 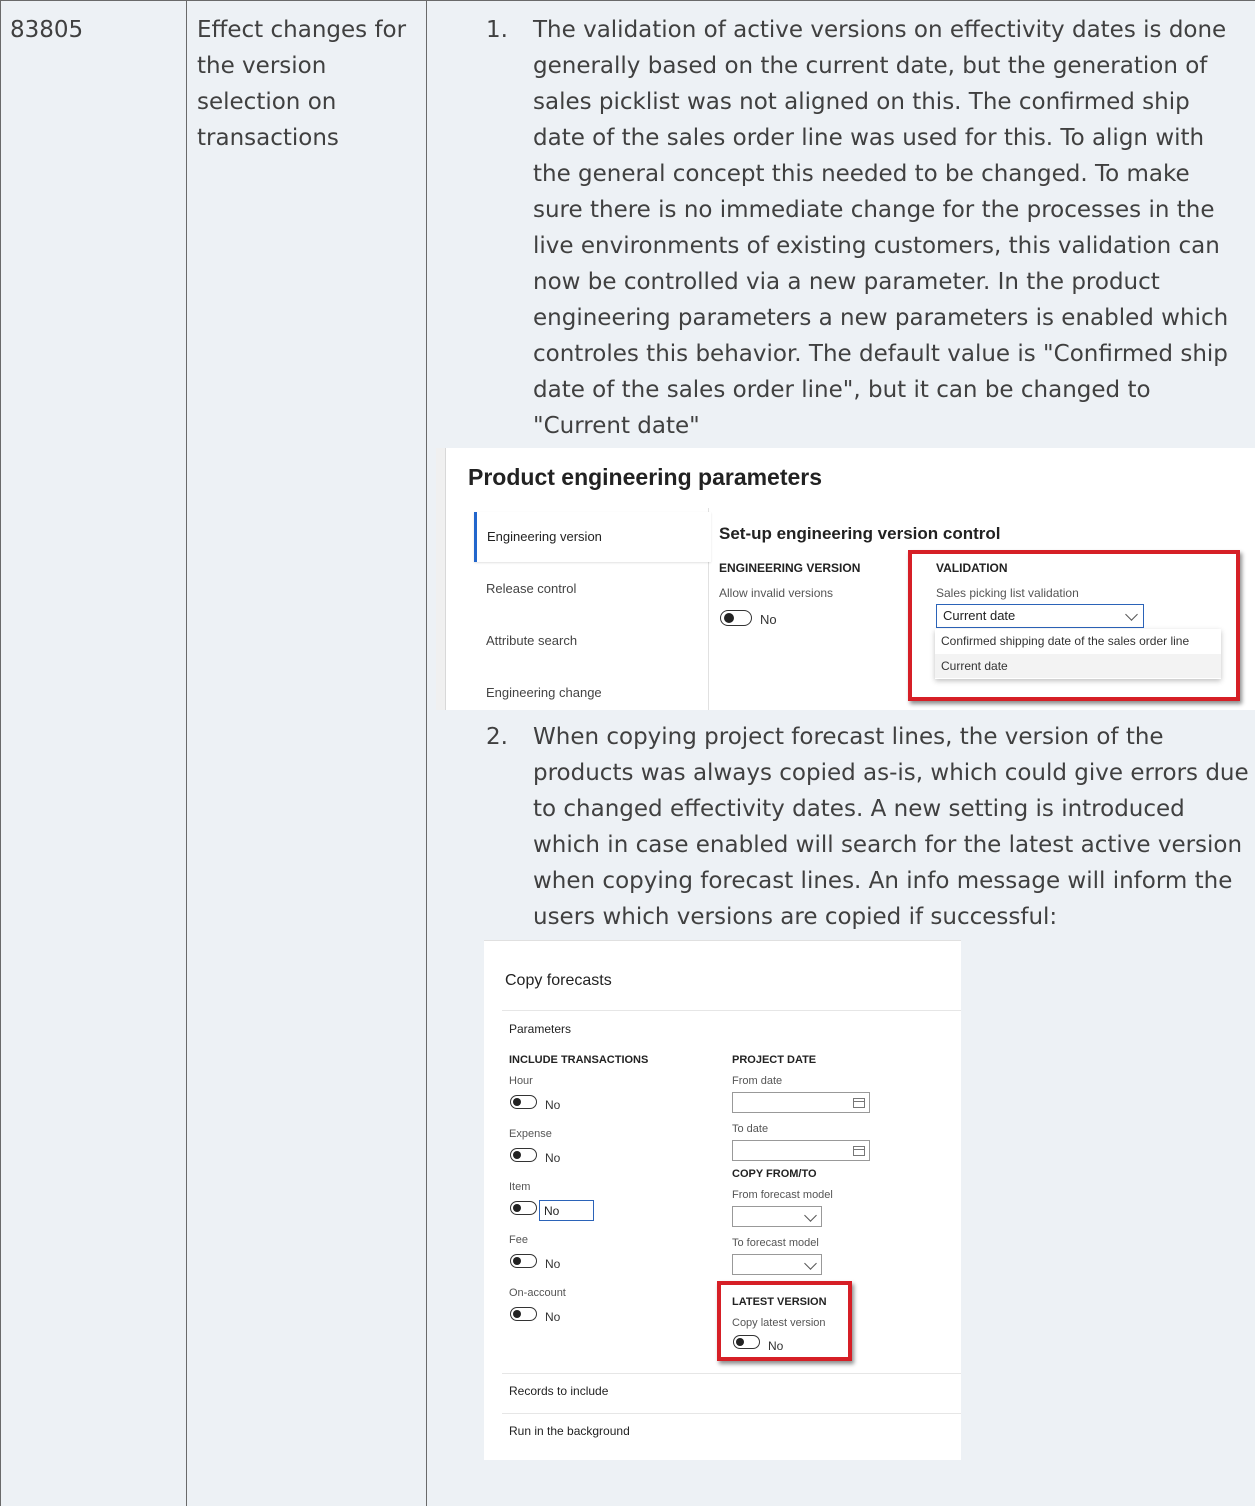 I want to click on item-label: Item, so click(x=520, y=1187).